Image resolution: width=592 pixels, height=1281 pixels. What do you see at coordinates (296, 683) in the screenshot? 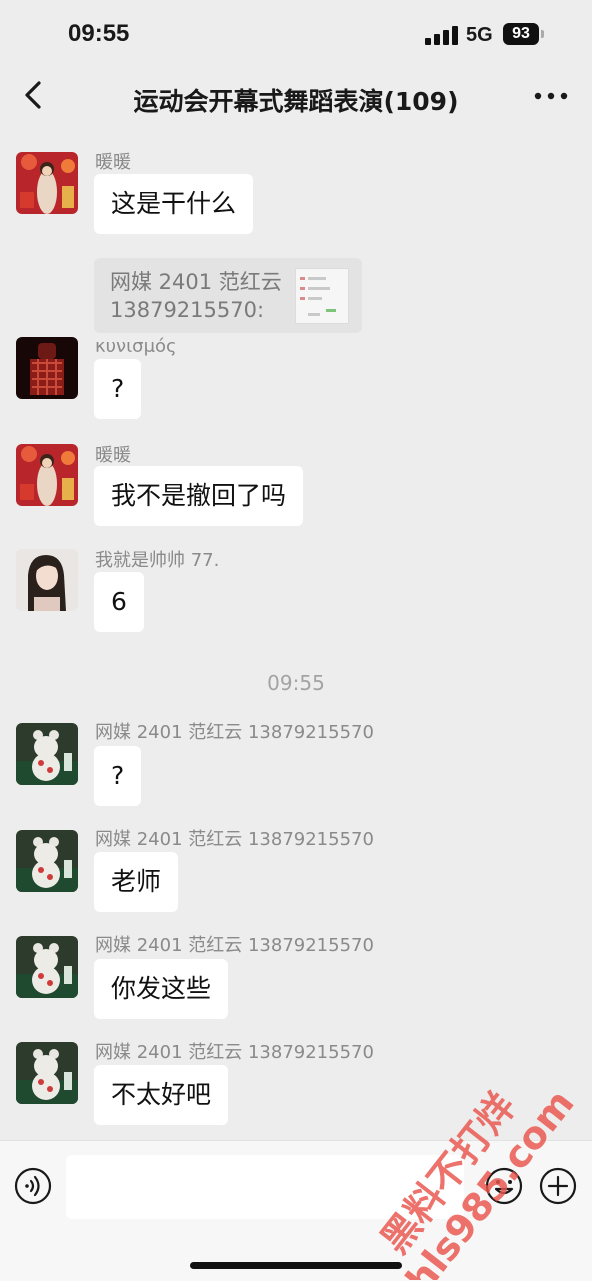
I see `timestamp: 09:55` at bounding box center [296, 683].